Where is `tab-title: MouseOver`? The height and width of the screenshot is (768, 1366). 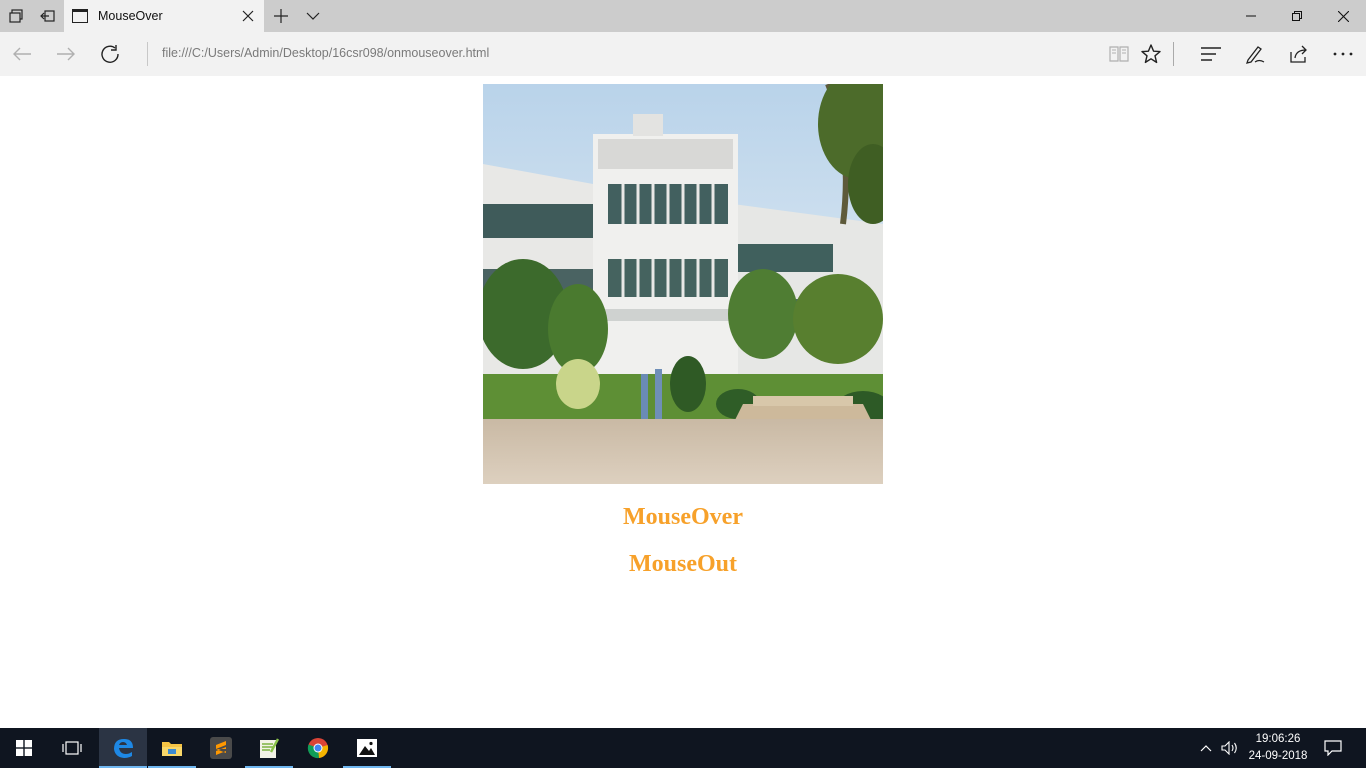 tab-title: MouseOver is located at coordinates (130, 16).